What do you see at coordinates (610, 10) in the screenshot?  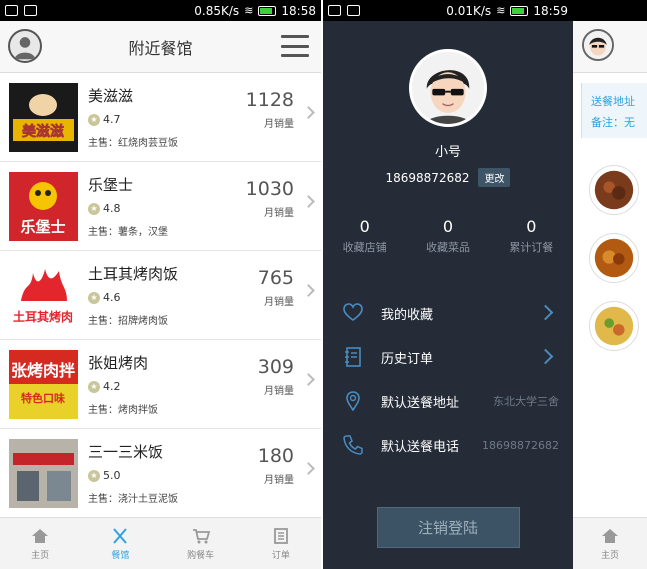 I see `status-bar` at bounding box center [610, 10].